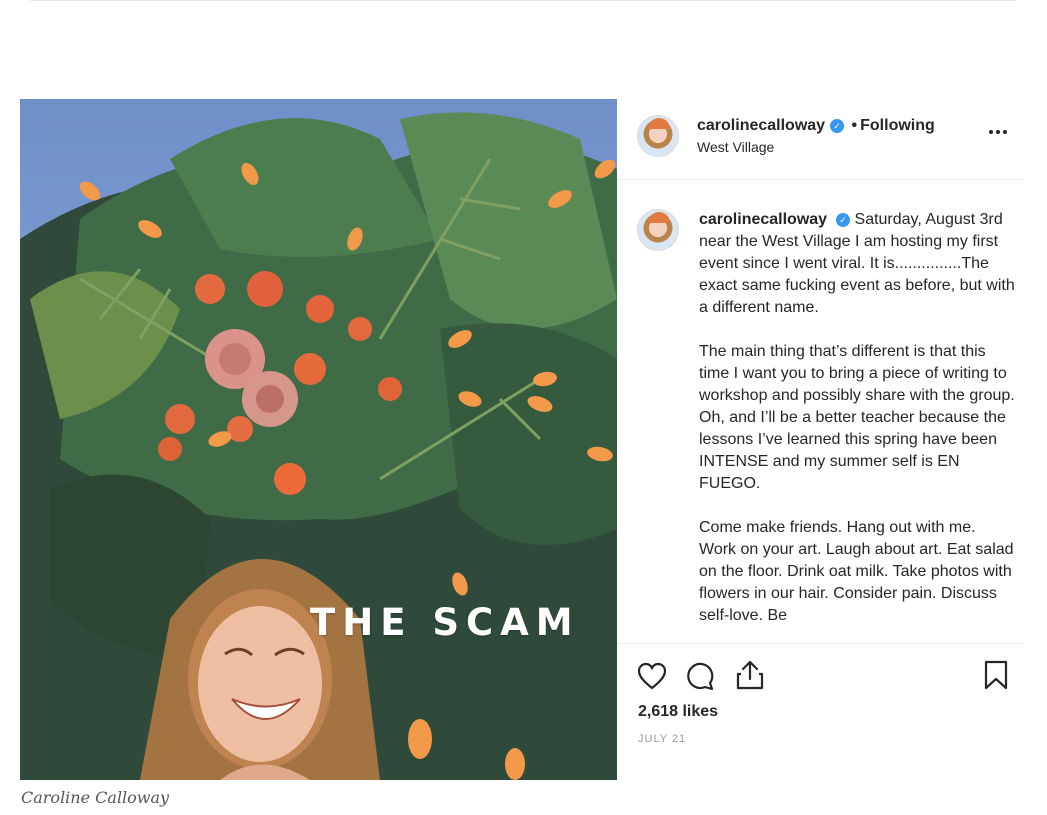 Image resolution: width=1047 pixels, height=815 pixels. Describe the element at coordinates (95, 797) in the screenshot. I see `photo-credit-caption: Caroline Calloway` at that location.